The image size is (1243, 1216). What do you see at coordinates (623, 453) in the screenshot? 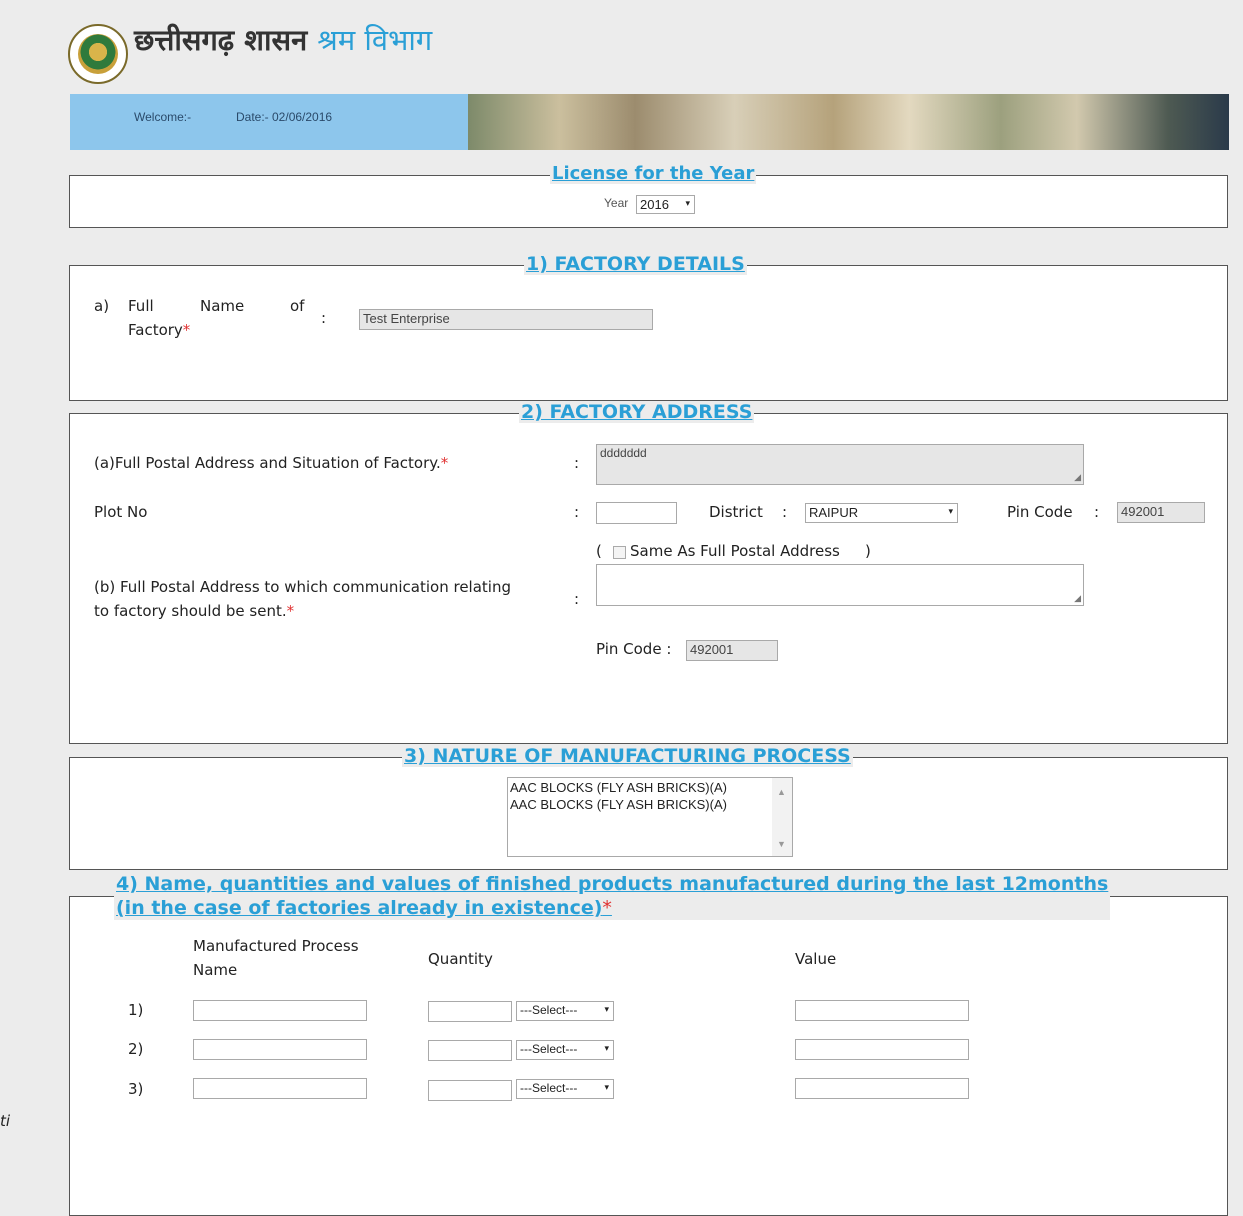
I see `postal-address-value: ddddddd` at bounding box center [623, 453].